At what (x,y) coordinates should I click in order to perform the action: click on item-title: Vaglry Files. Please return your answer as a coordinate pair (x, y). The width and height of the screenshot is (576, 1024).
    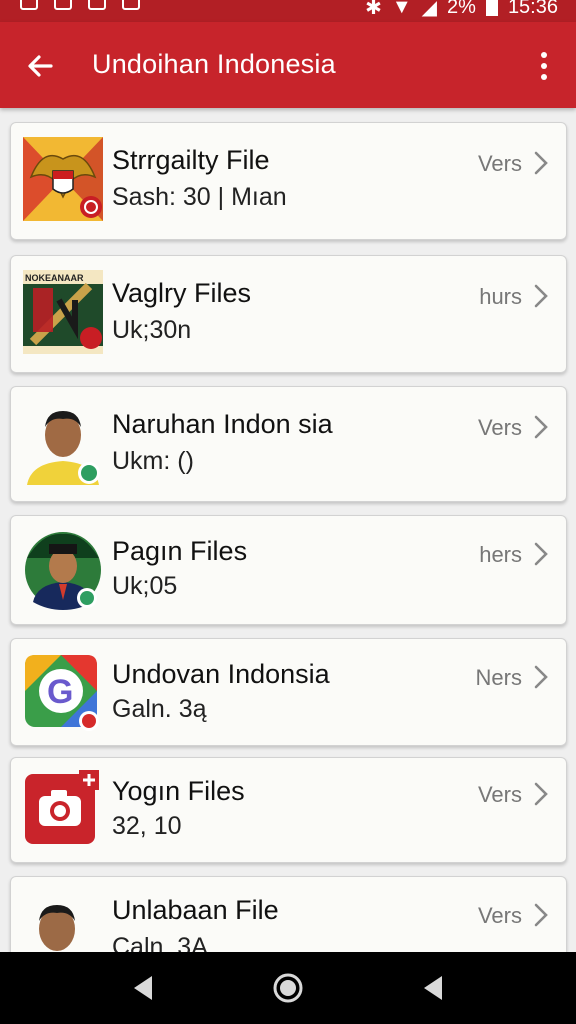
    Looking at the image, I should click on (182, 293).